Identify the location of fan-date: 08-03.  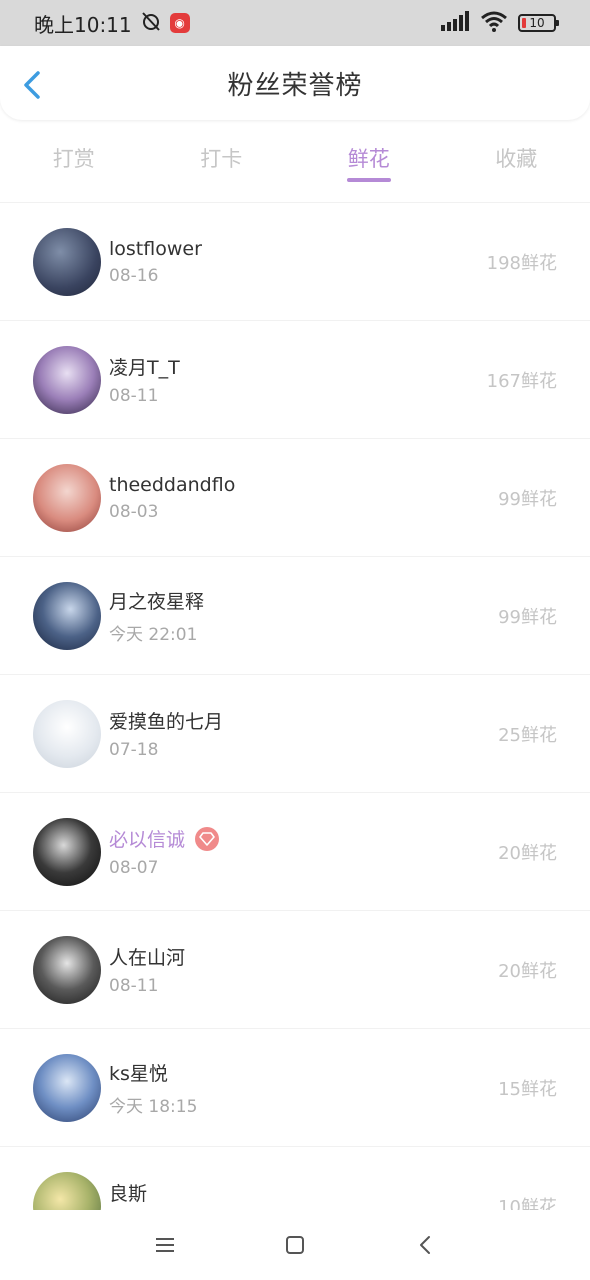
(134, 511).